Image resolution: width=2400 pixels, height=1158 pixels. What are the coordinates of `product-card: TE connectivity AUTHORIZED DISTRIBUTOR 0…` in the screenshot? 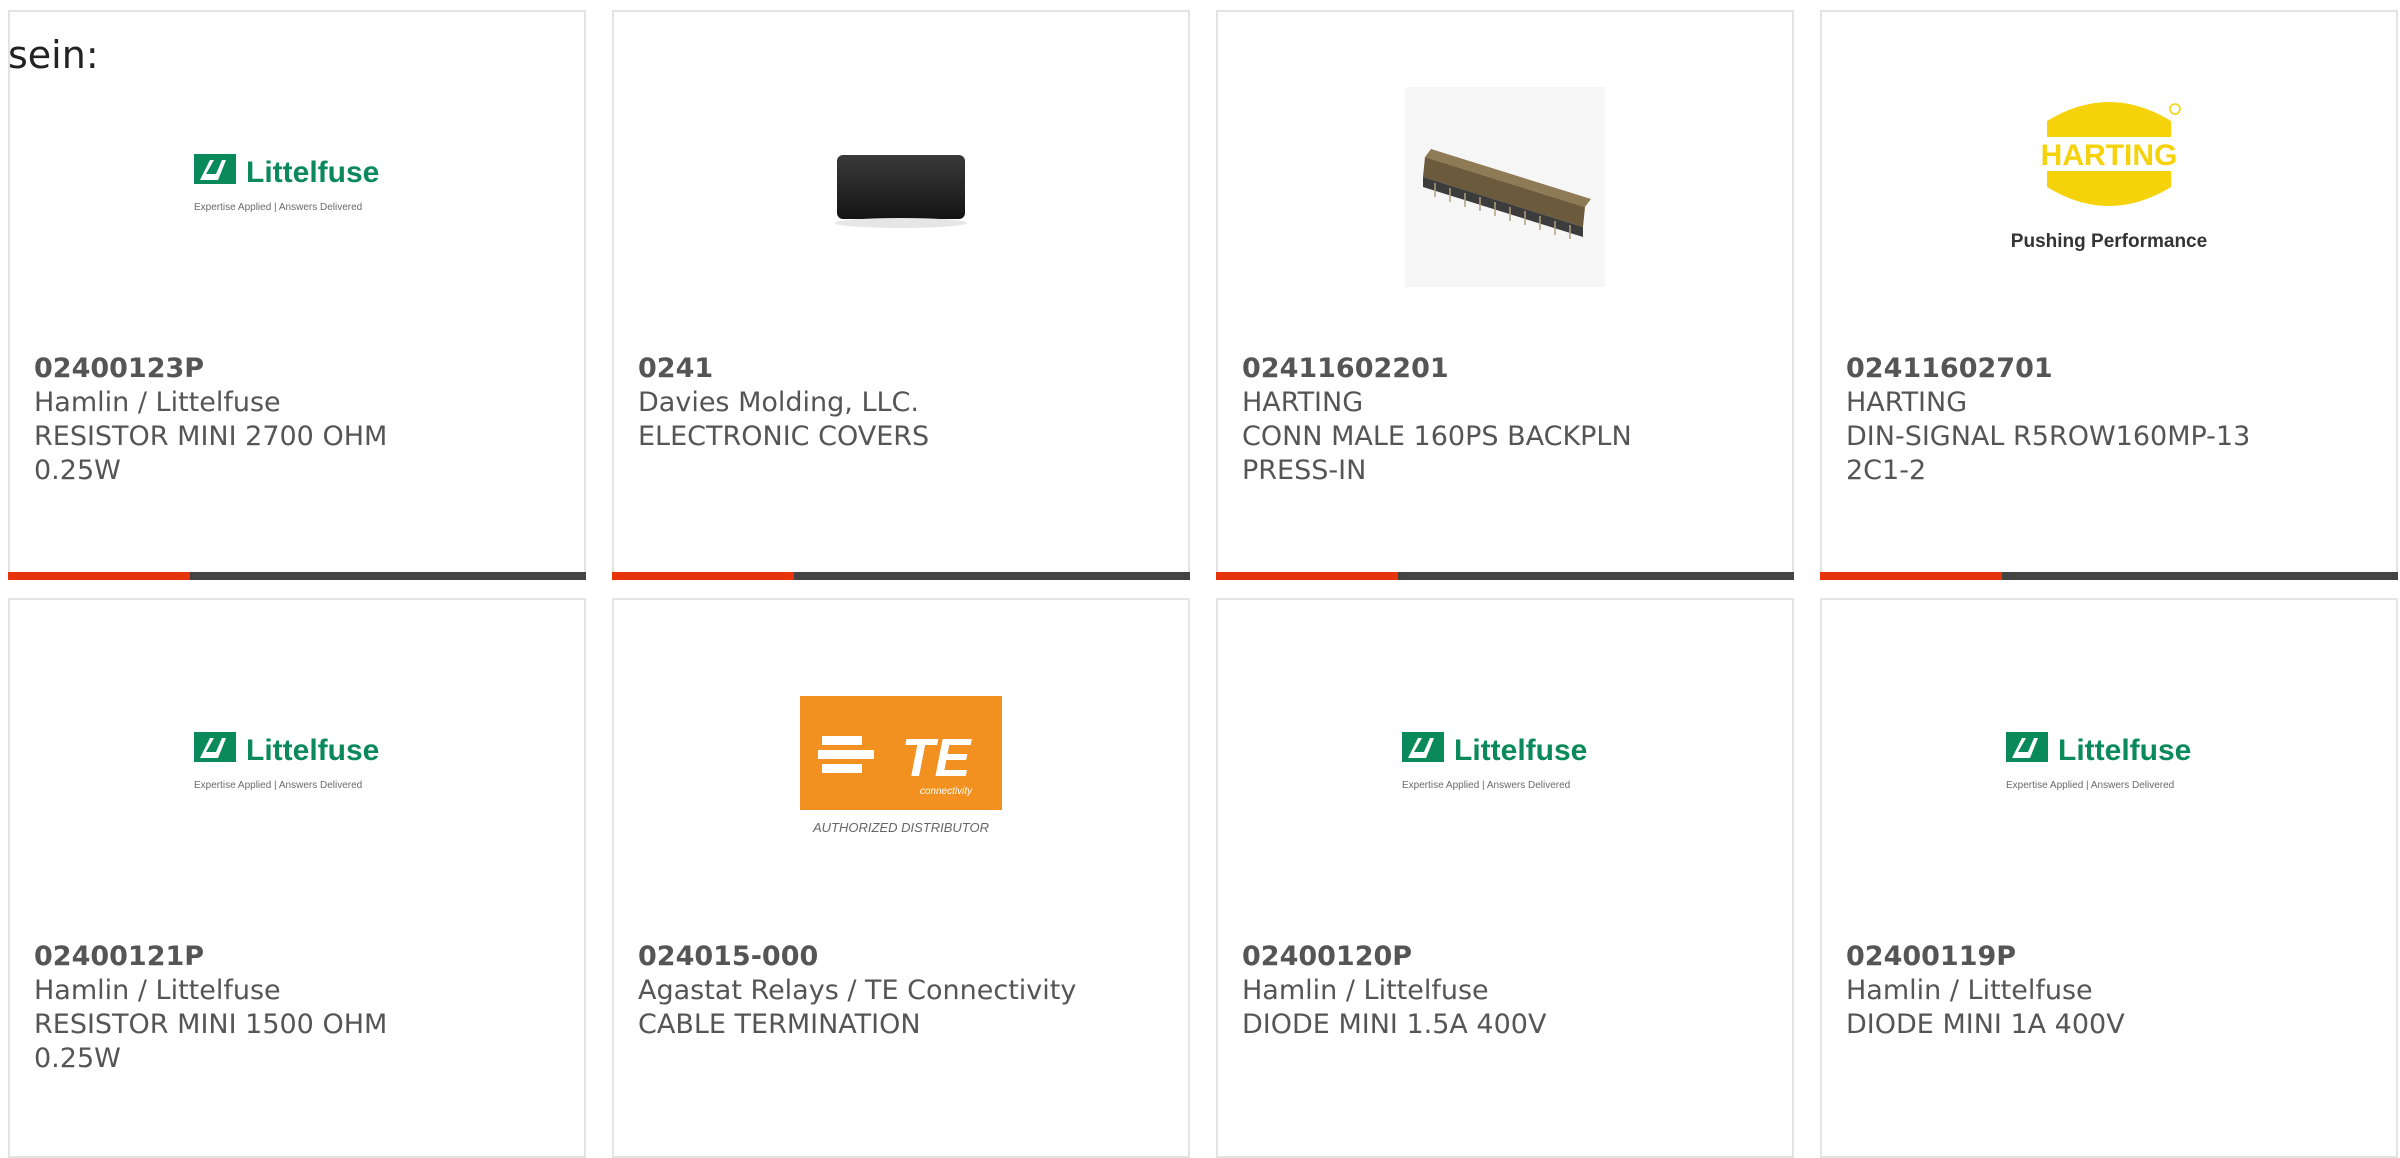 It's located at (901, 878).